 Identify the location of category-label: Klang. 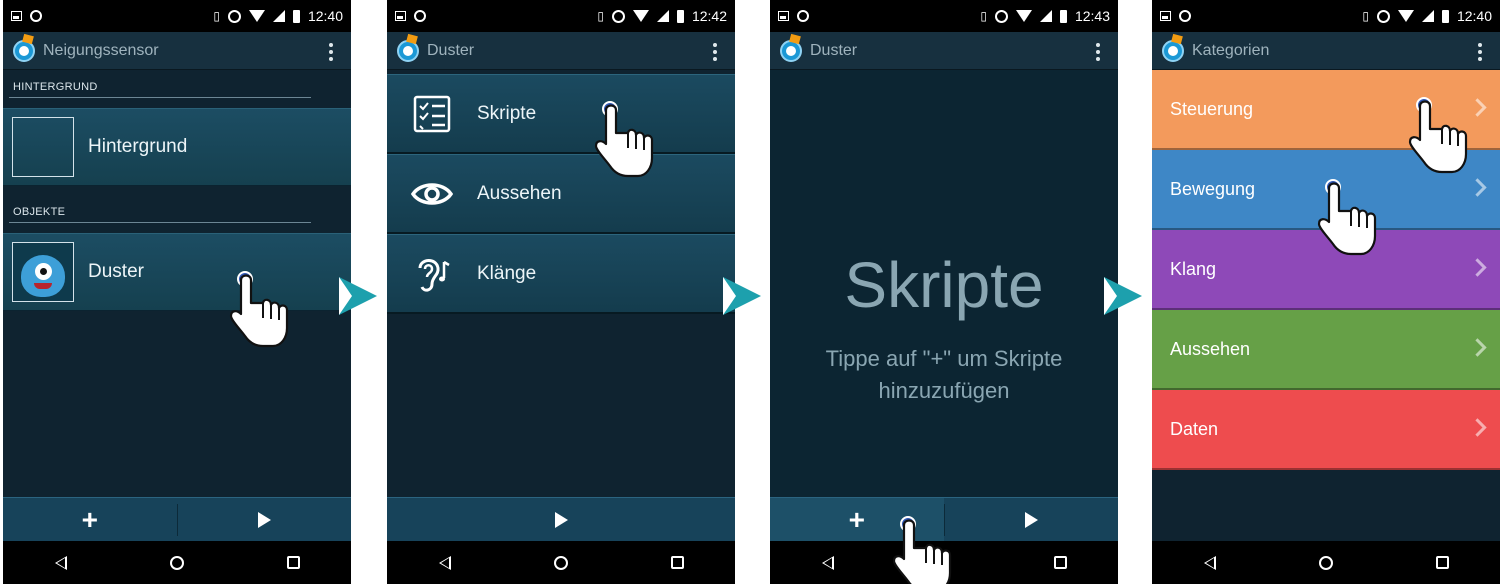
(1193, 268).